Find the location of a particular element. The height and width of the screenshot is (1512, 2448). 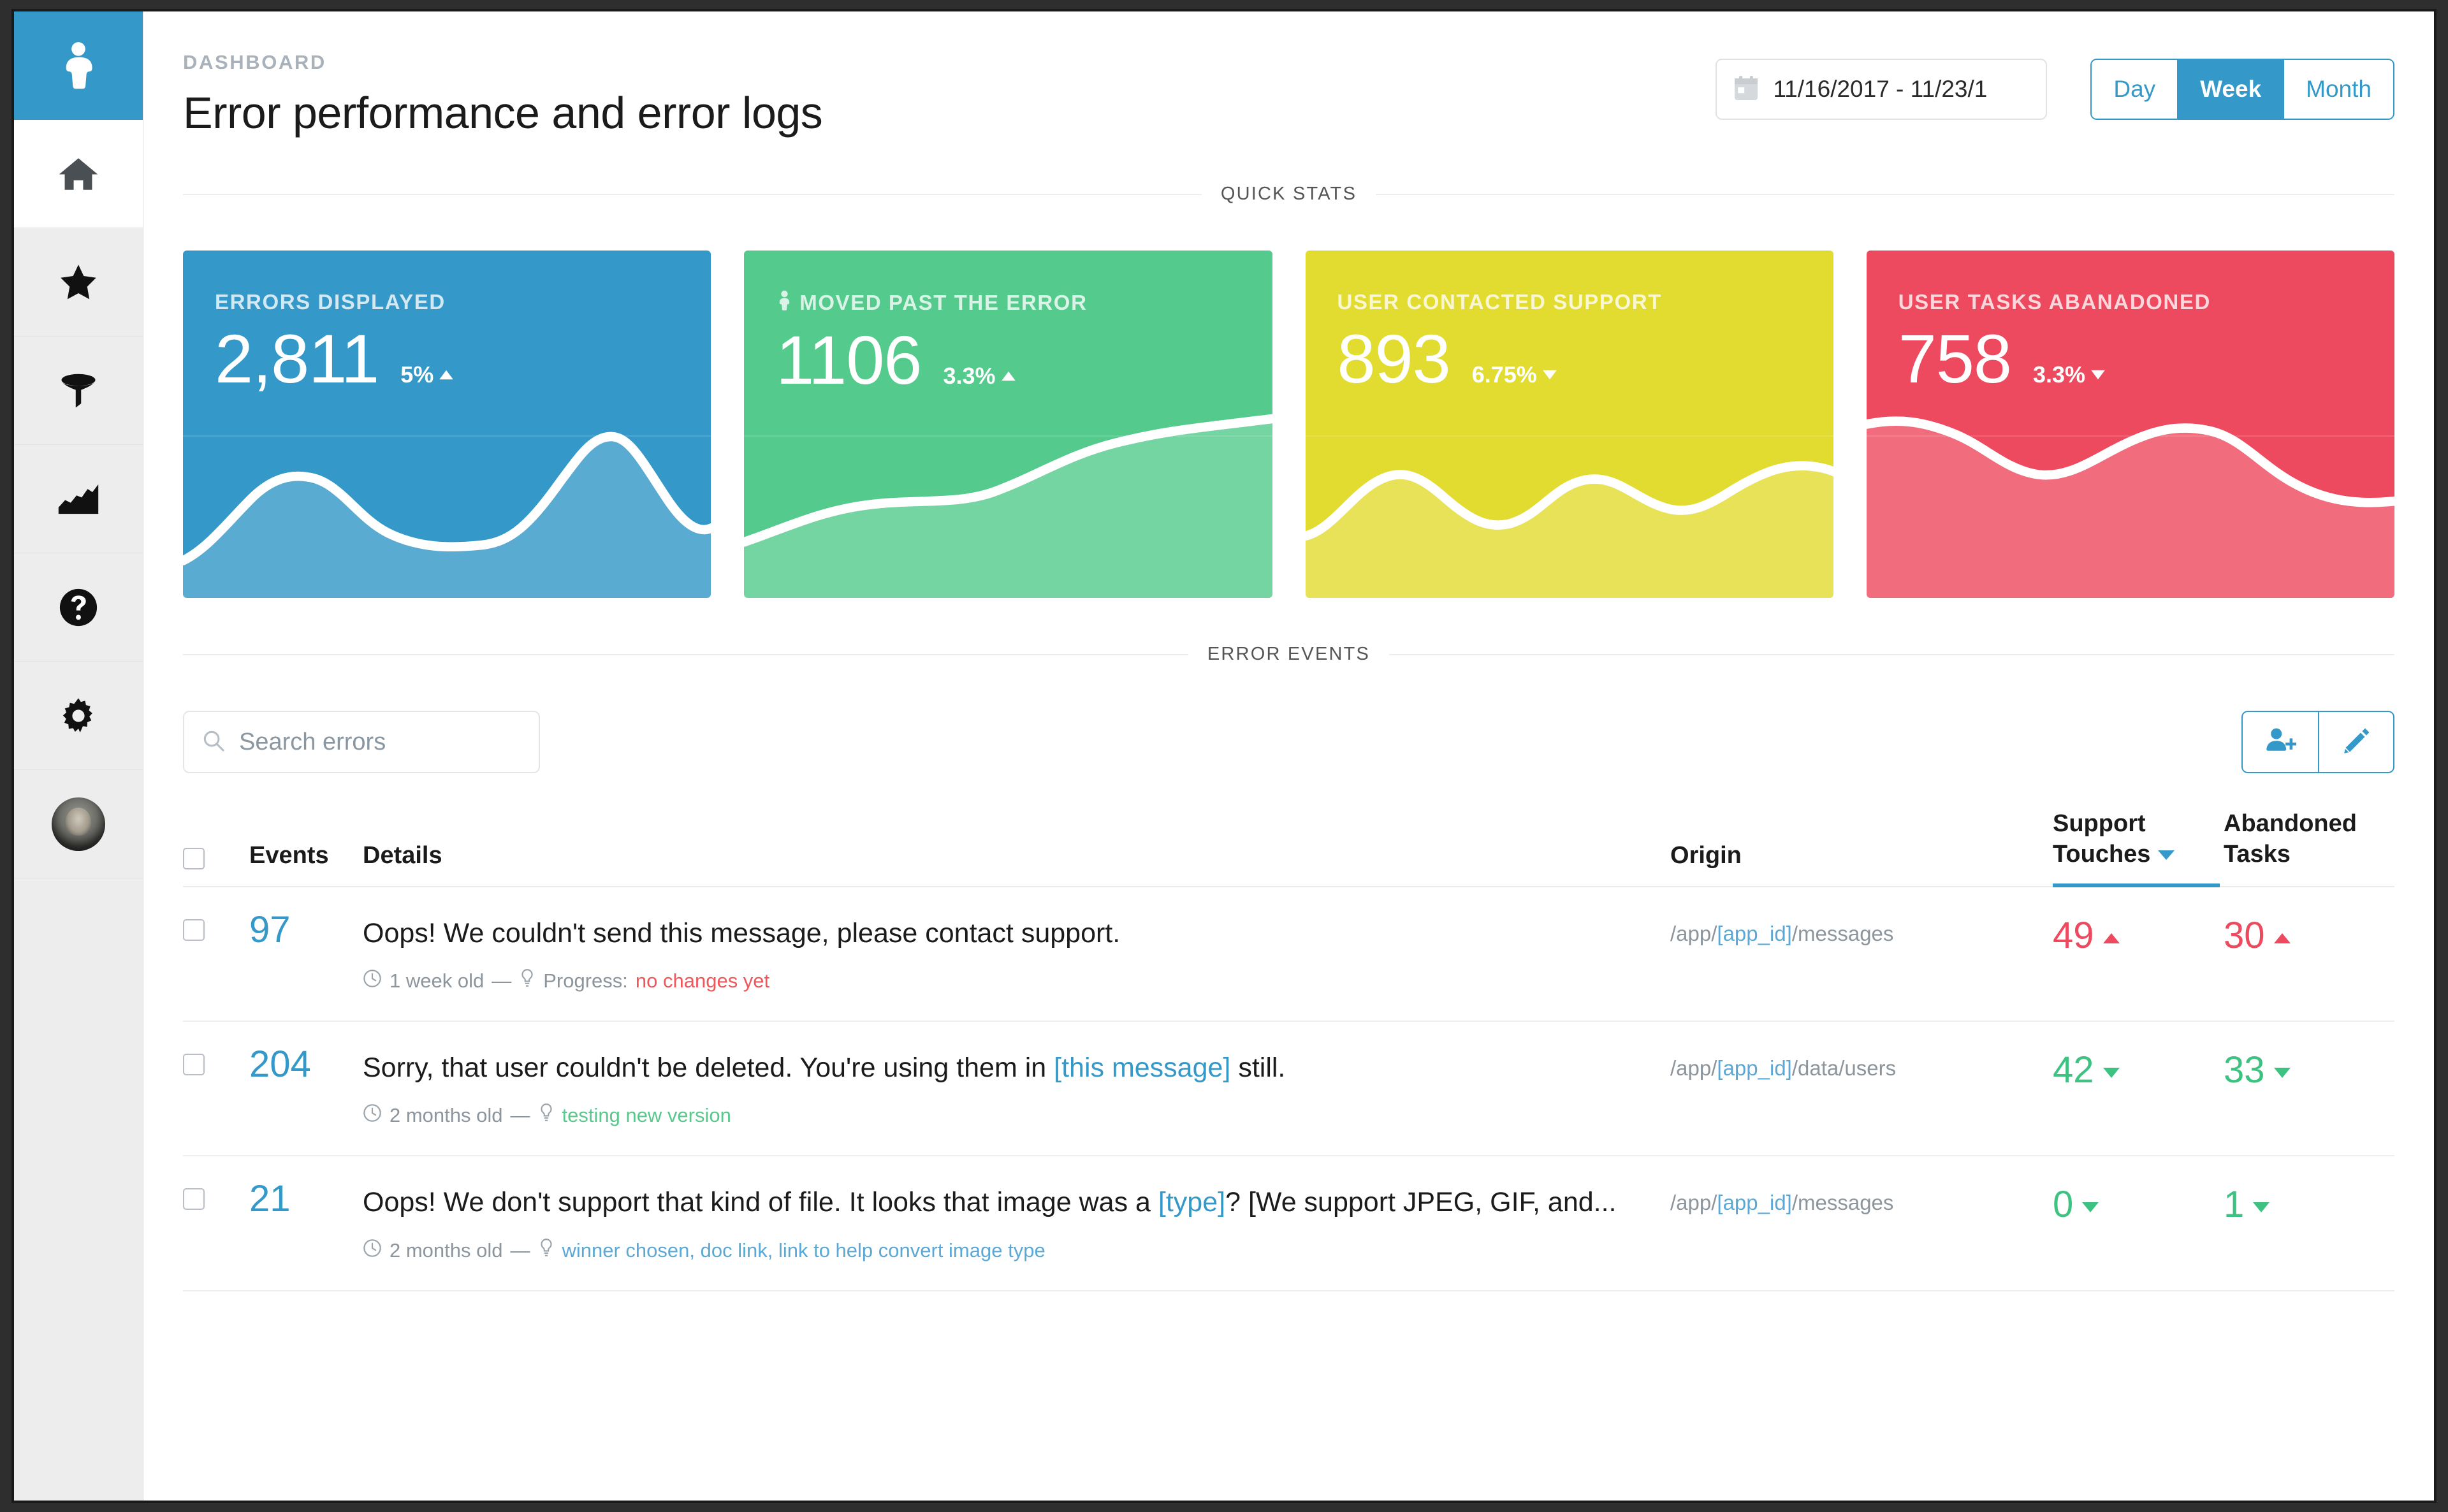

date-range-value: 11/16/2017 - 11/23/1 is located at coordinates (1880, 89).